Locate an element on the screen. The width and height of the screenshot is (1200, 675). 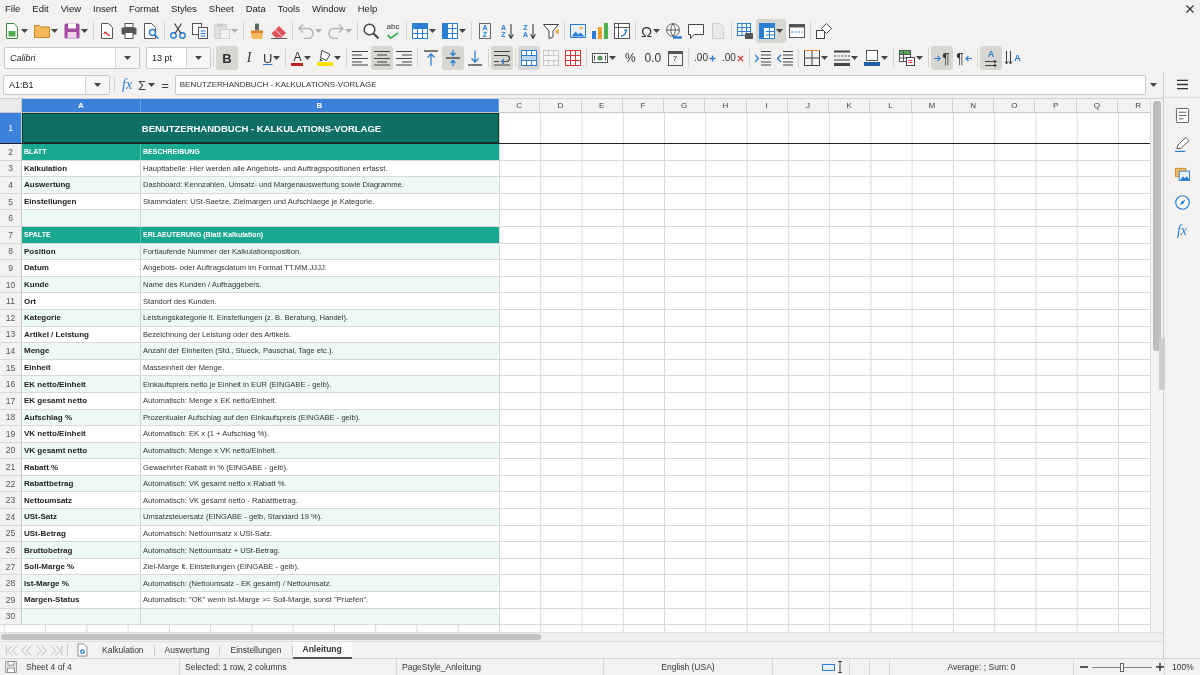
zoom-slider-thumb is located at coordinates (1122, 667).